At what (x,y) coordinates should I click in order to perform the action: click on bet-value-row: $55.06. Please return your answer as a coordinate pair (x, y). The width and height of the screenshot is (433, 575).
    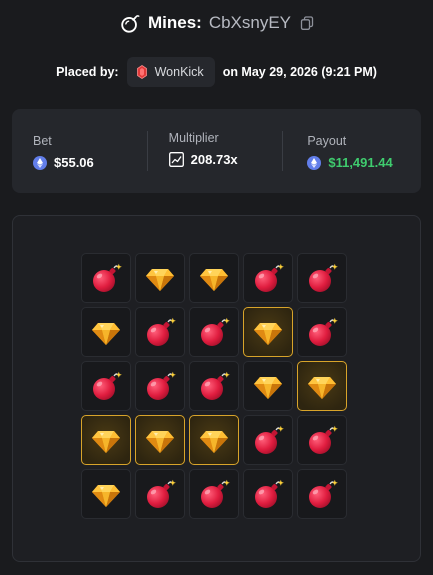
    Looking at the image, I should click on (90, 162).